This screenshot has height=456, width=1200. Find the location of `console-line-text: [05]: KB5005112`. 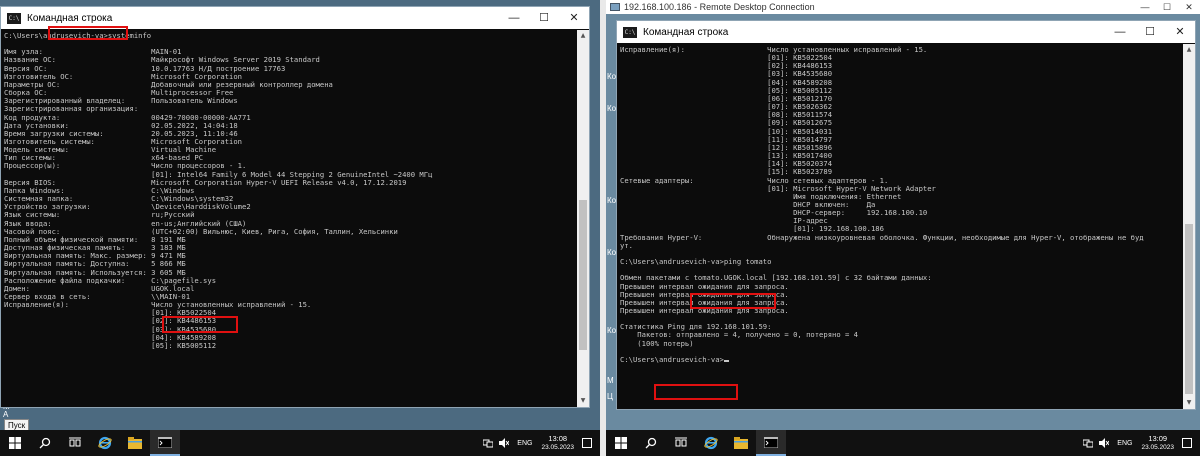

console-line-text: [05]: KB5005112 is located at coordinates (110, 345).